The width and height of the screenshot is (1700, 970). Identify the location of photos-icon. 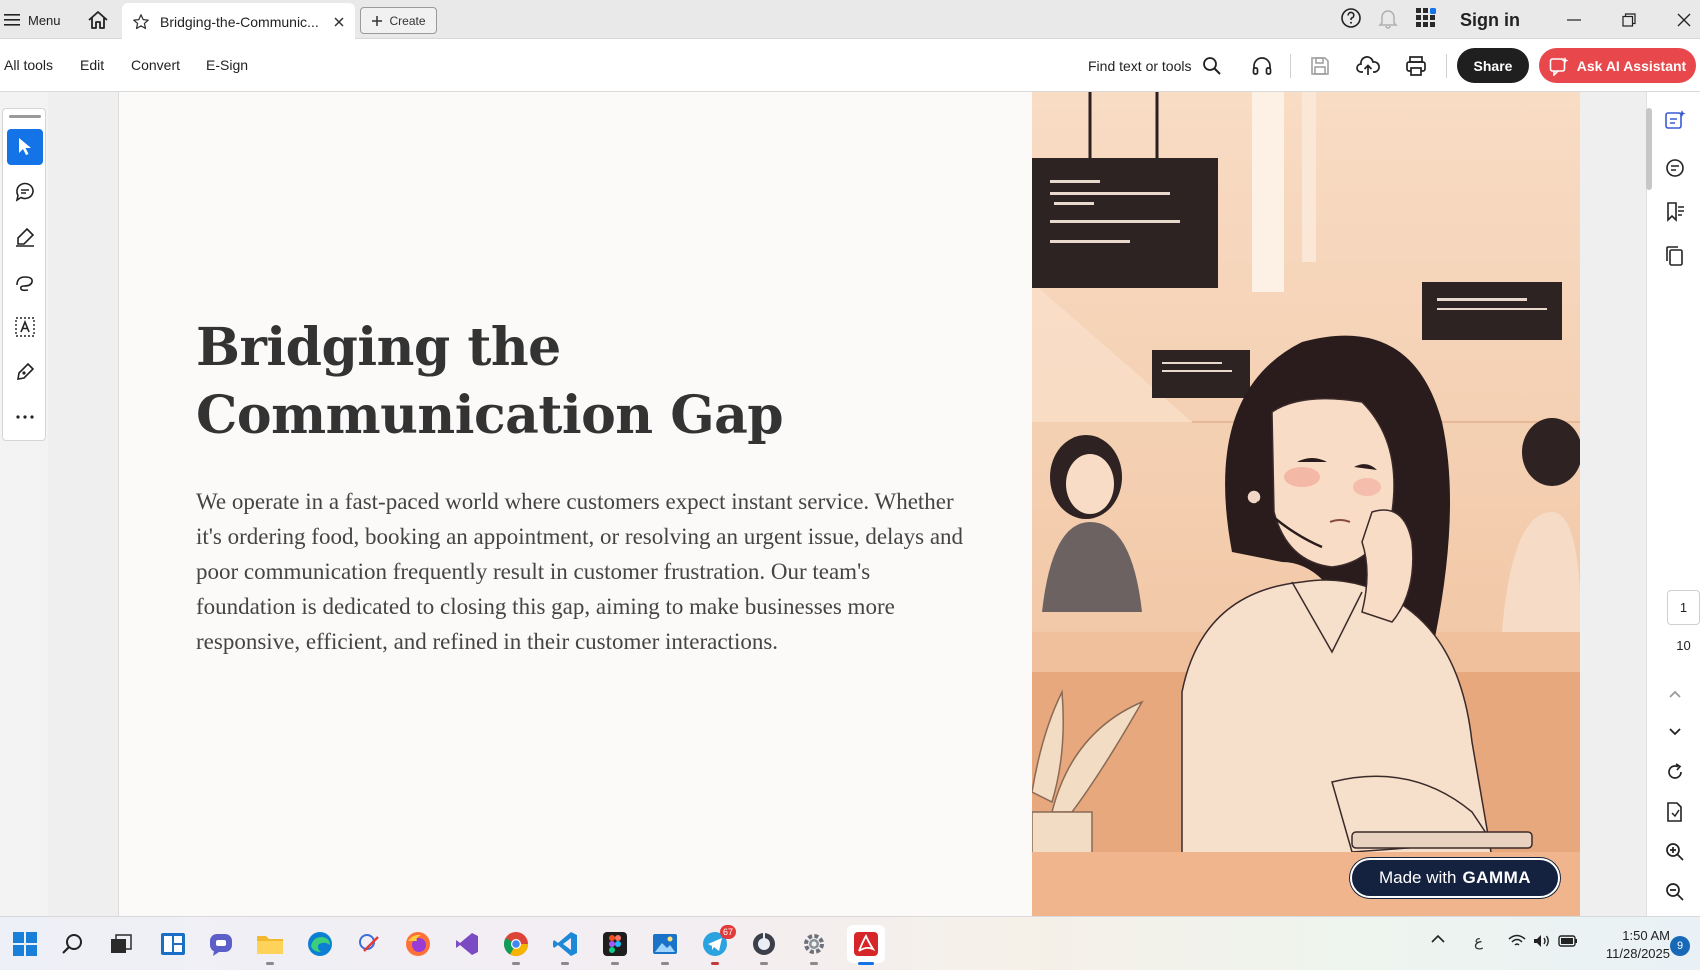
(665, 944).